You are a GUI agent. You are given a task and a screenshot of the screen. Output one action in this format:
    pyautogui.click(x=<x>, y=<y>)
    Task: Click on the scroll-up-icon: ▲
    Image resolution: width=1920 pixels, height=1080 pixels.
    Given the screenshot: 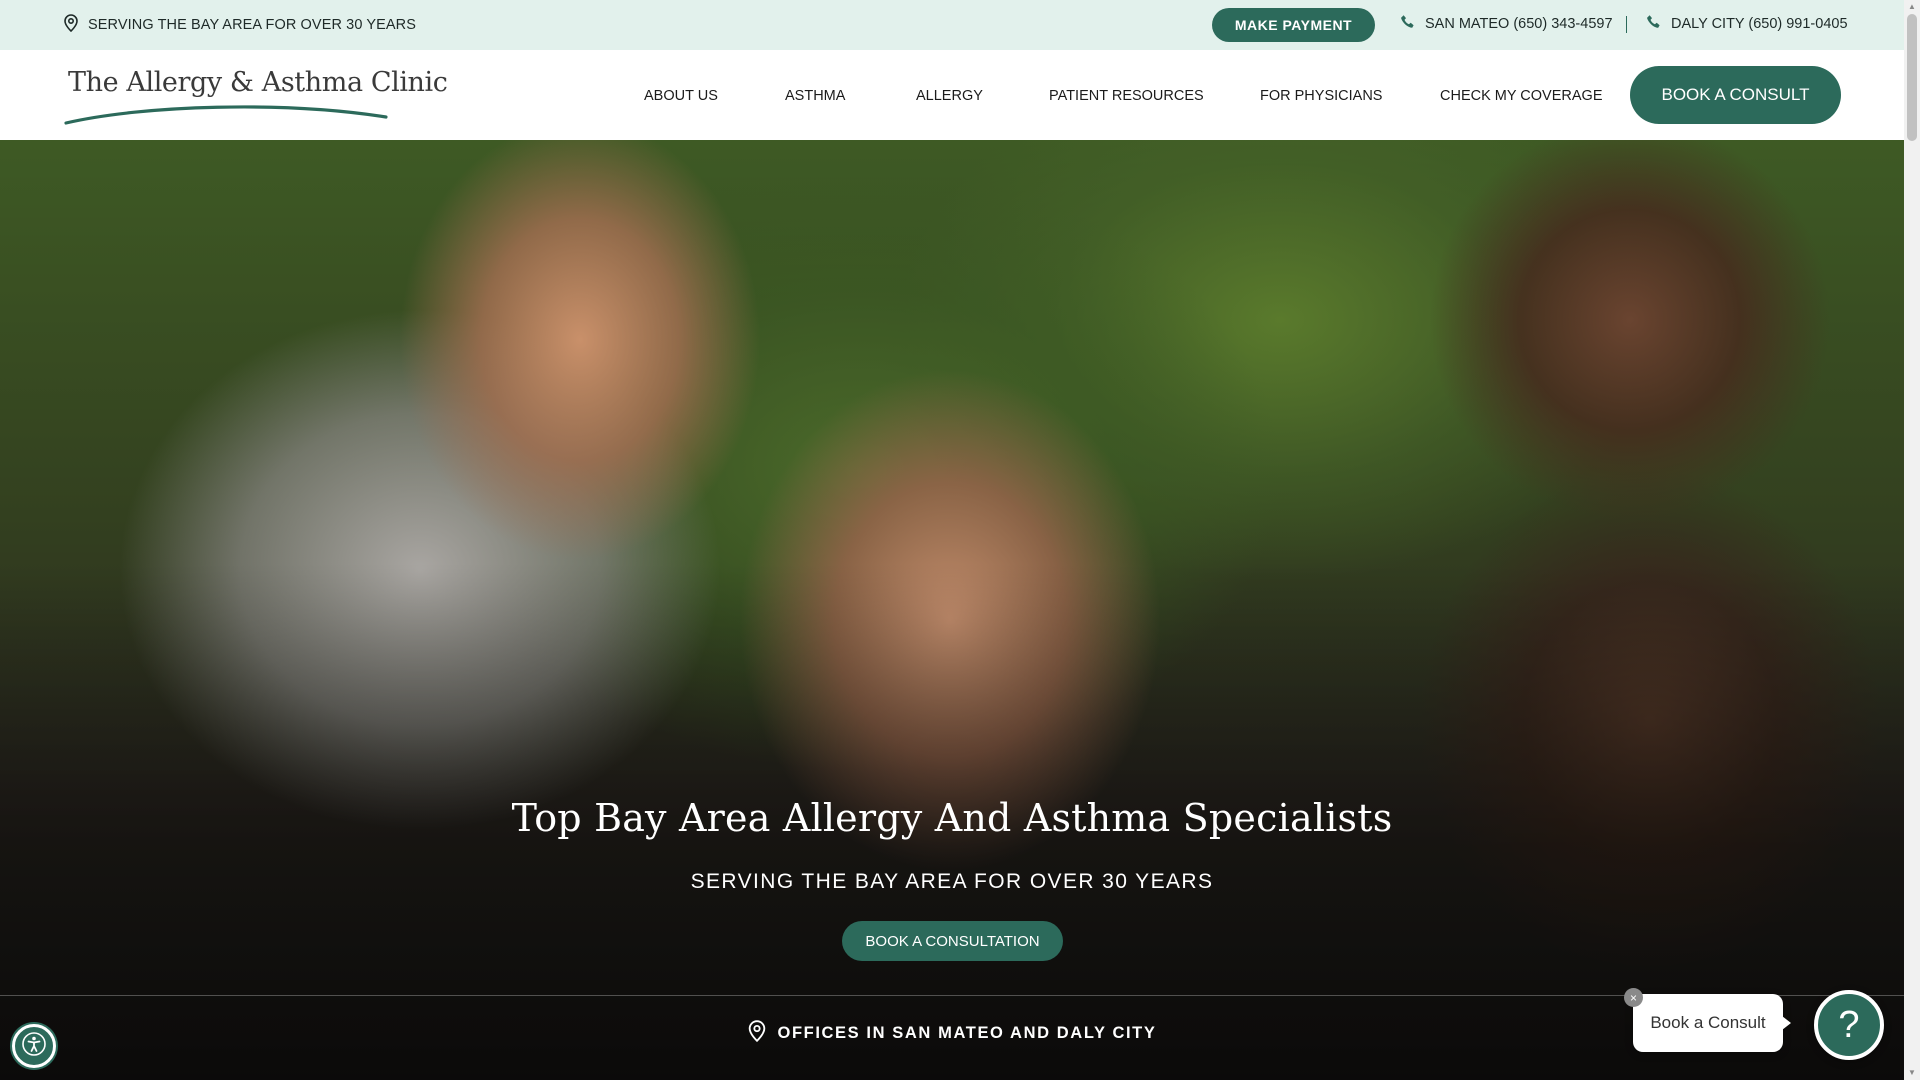 What is the action you would take?
    pyautogui.click(x=1912, y=7)
    